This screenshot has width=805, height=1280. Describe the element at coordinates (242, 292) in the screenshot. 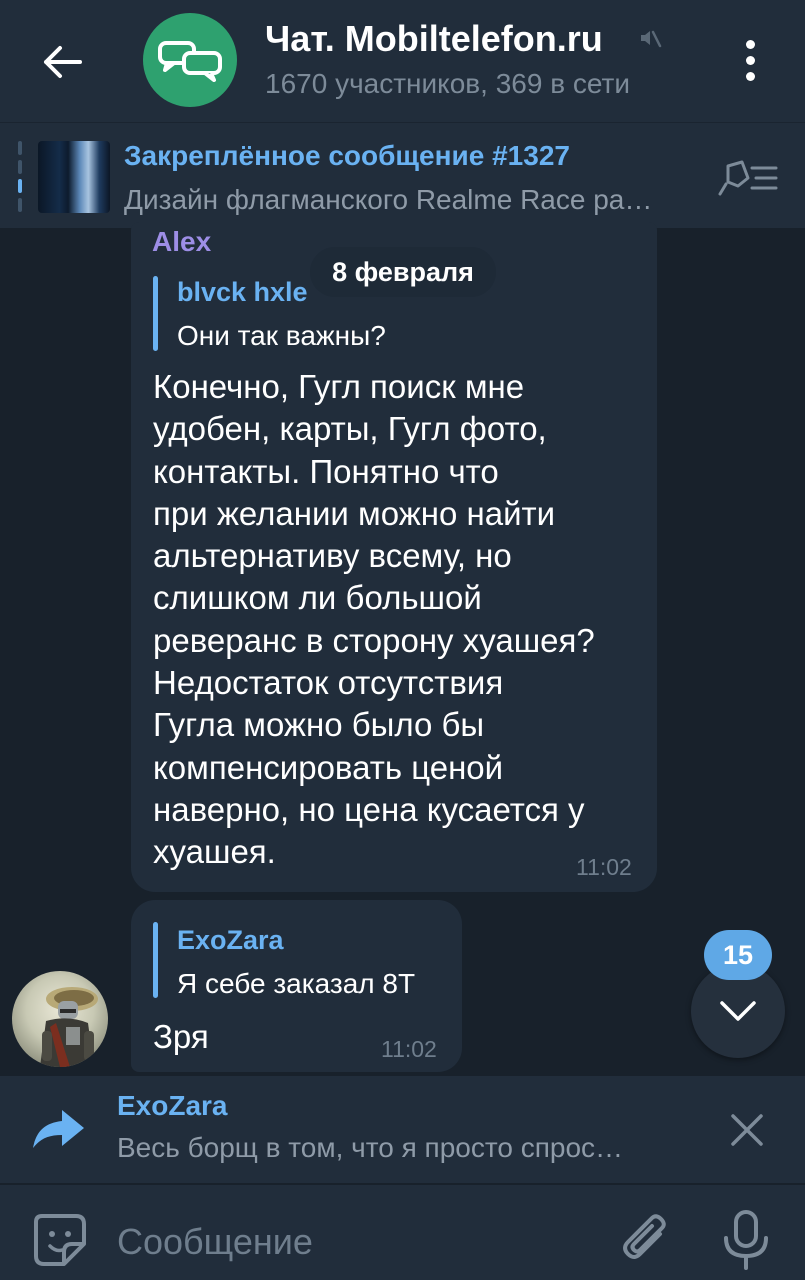

I see `reply-author: blvck hxle` at that location.